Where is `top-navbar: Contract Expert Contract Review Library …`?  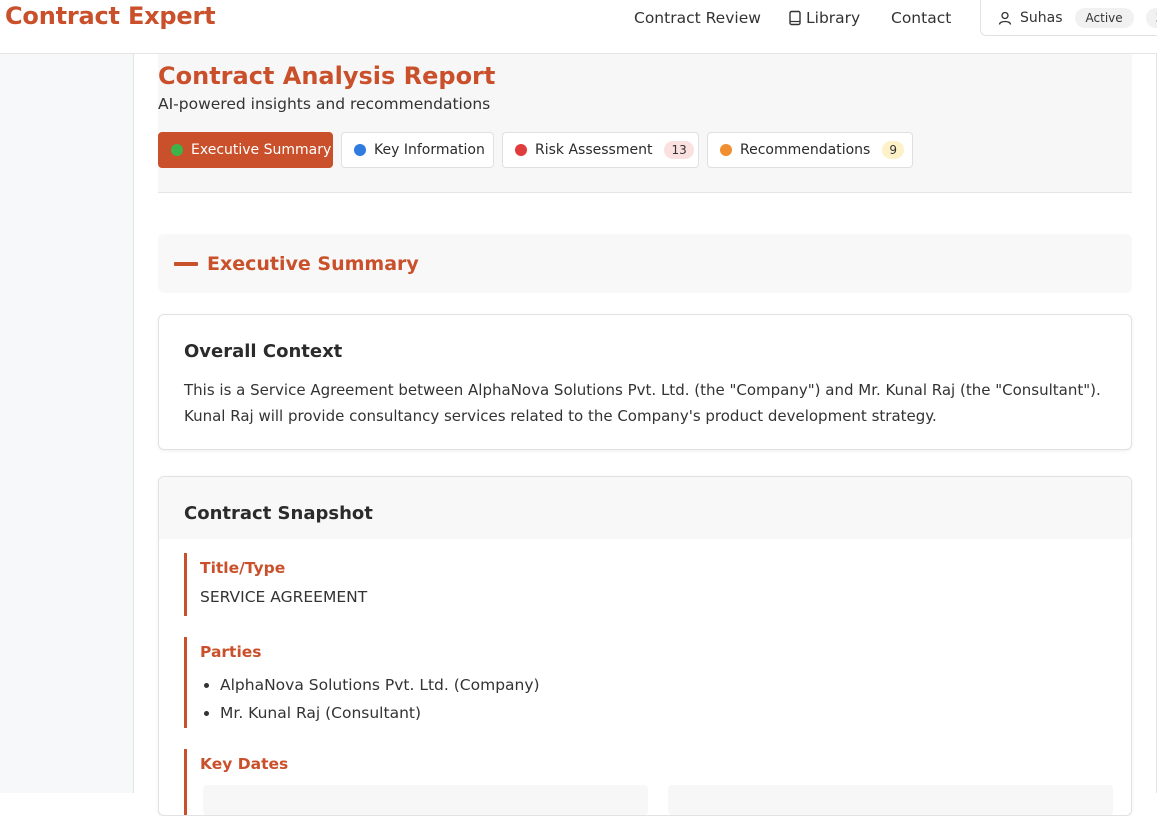
top-navbar: Contract Expert Contract Review Library … is located at coordinates (578, 27).